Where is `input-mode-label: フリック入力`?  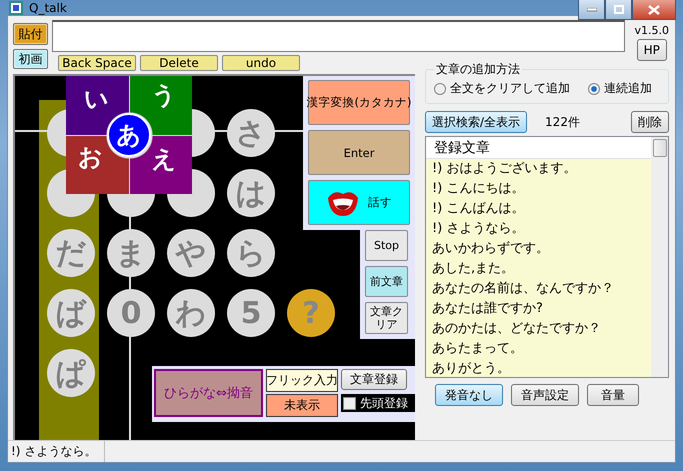 input-mode-label: フリック入力 is located at coordinates (302, 380).